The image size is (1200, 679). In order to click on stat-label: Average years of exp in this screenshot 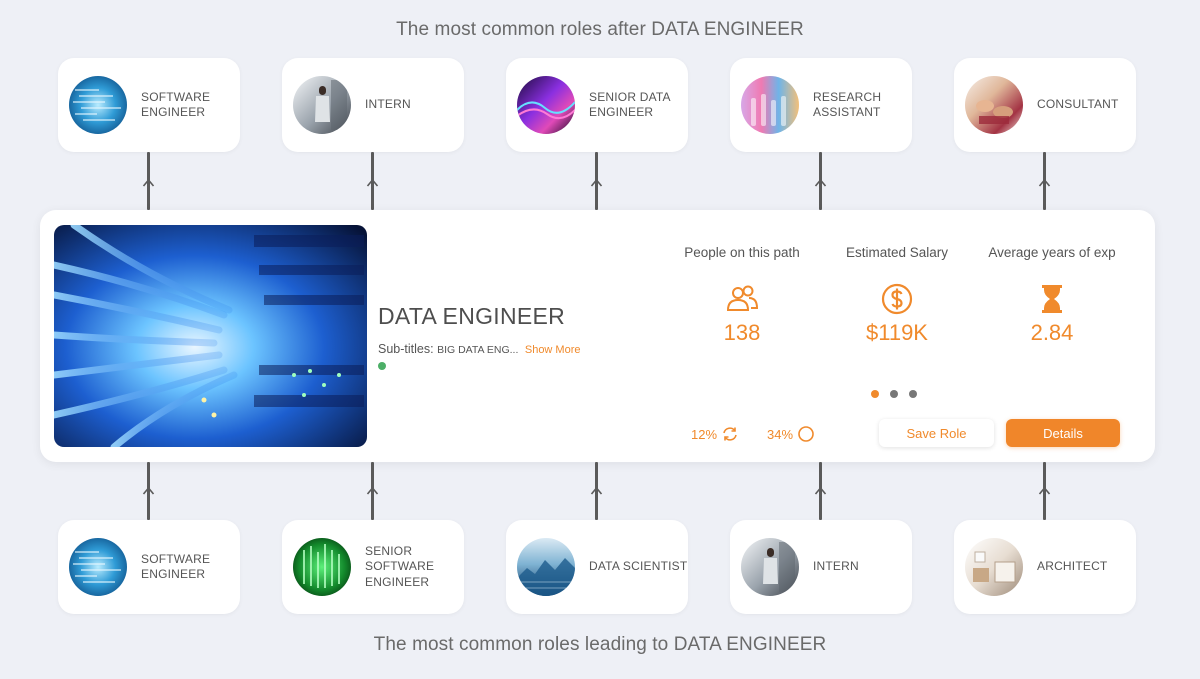, I will do `click(1052, 252)`.